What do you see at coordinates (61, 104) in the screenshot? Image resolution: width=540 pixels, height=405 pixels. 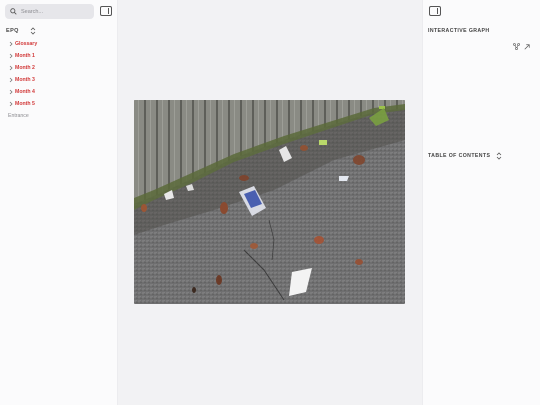 I see `tree-item-month-5: Month 5` at bounding box center [61, 104].